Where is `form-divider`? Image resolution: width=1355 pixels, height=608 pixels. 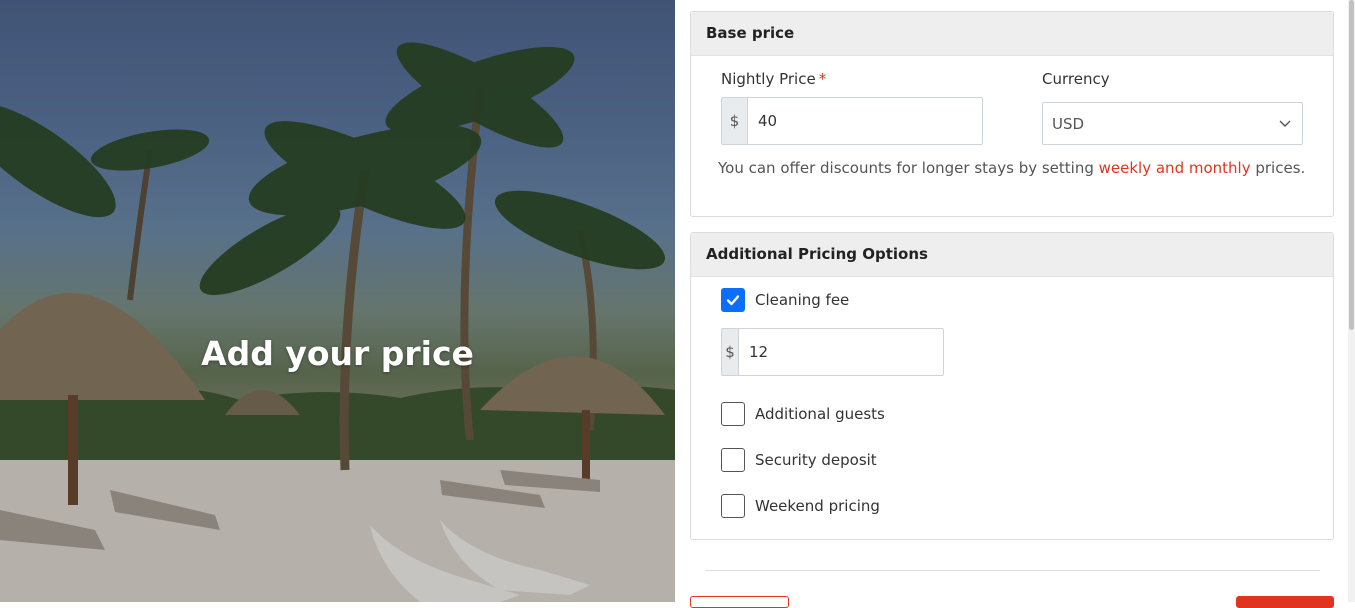
form-divider is located at coordinates (1012, 570).